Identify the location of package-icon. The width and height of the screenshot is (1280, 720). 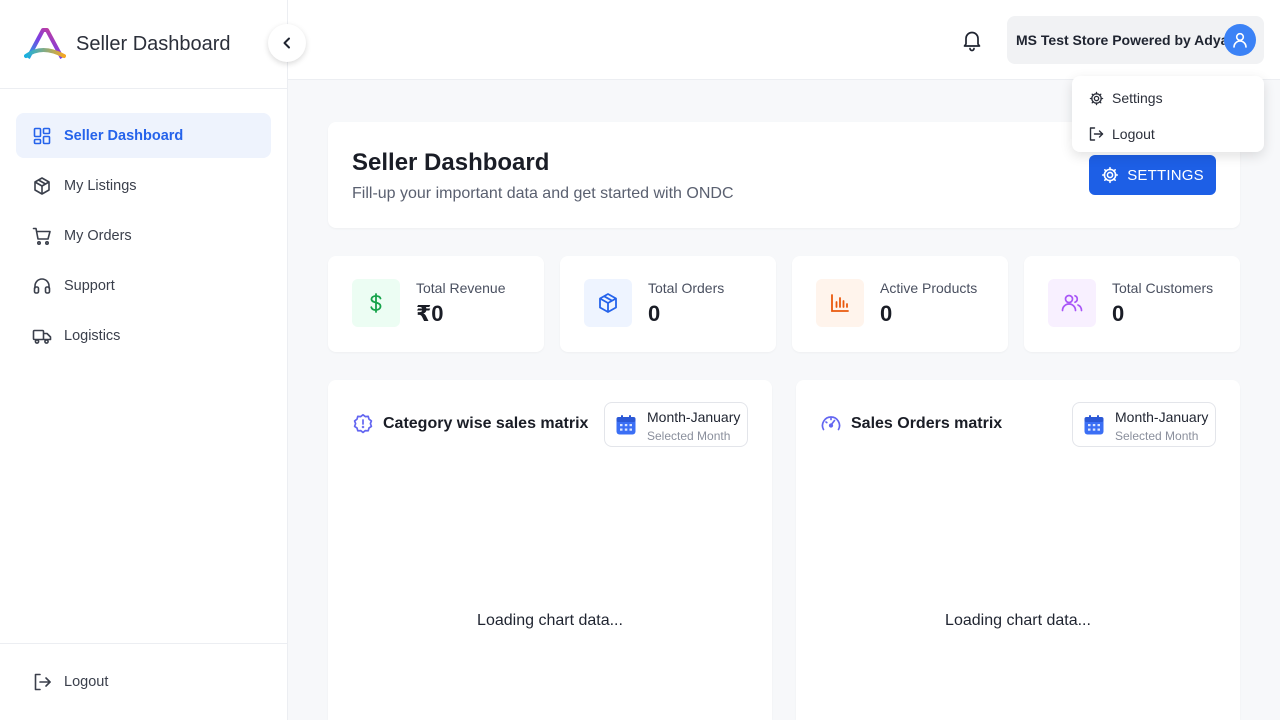
(608, 303).